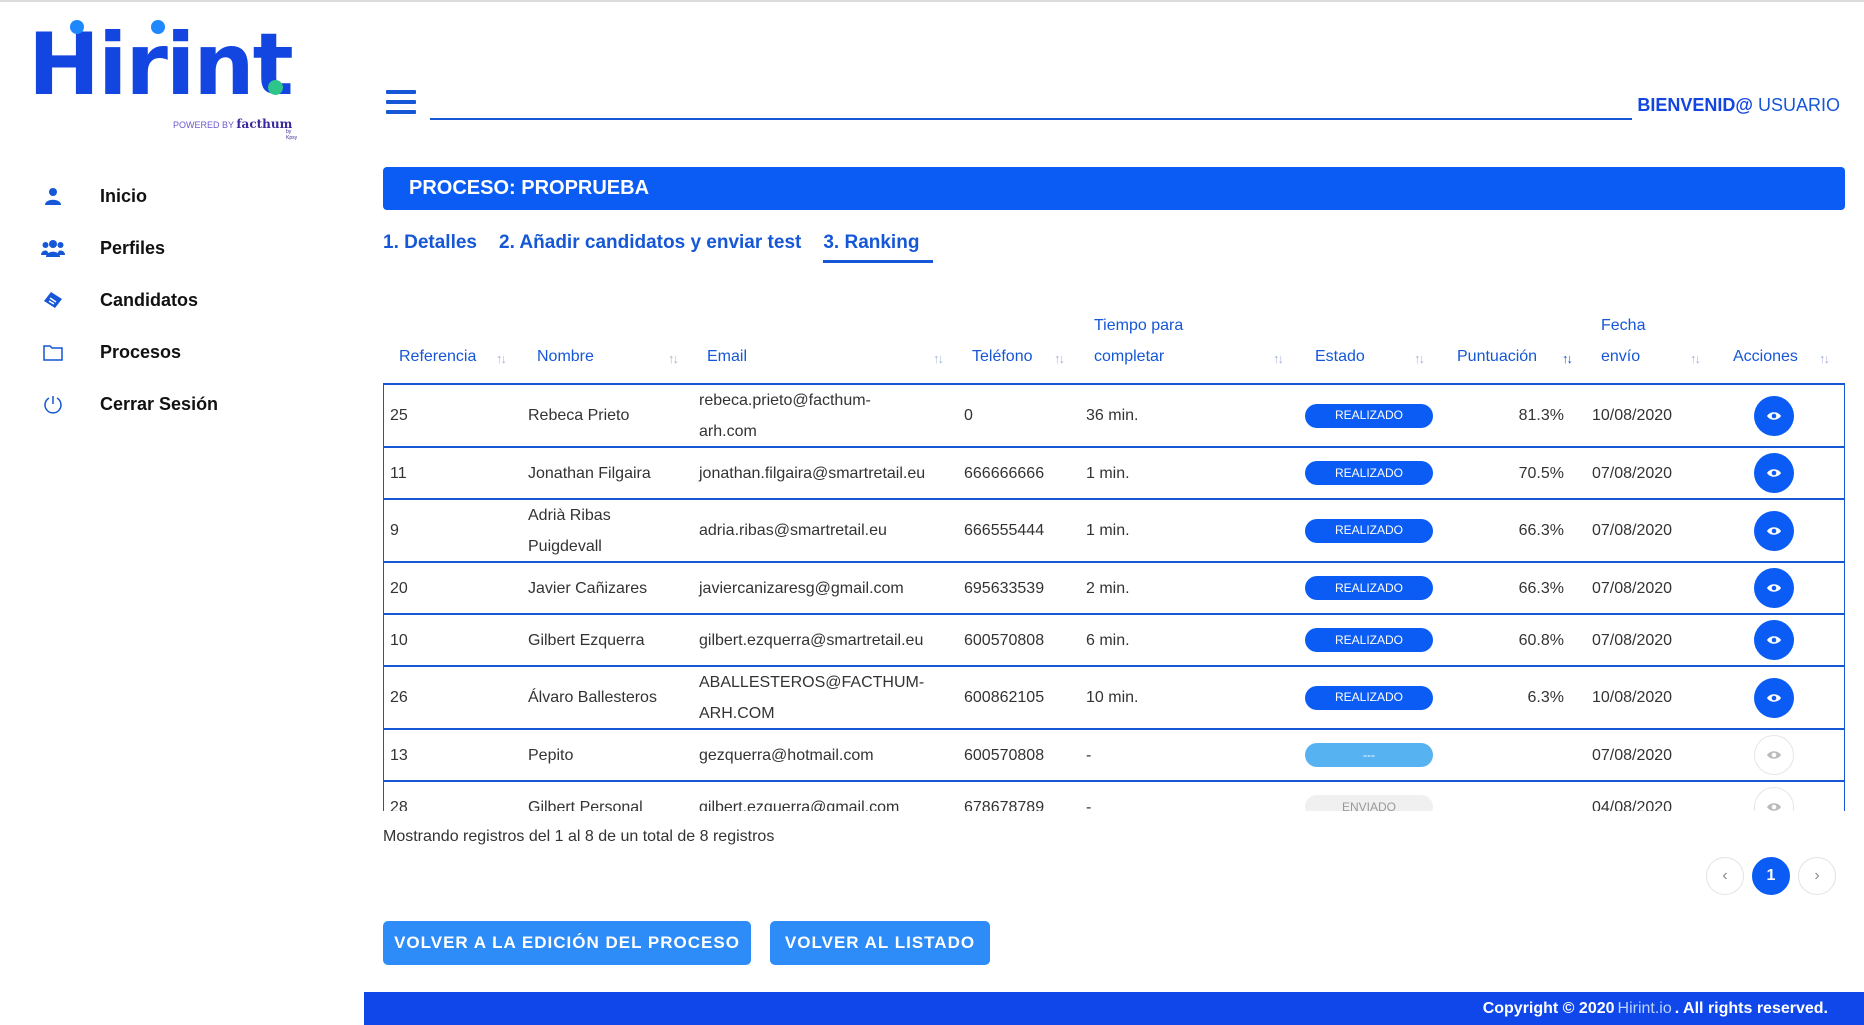 This screenshot has height=1025, width=1864. Describe the element at coordinates (565, 356) in the screenshot. I see `column-header-nombre: Nombre` at that location.